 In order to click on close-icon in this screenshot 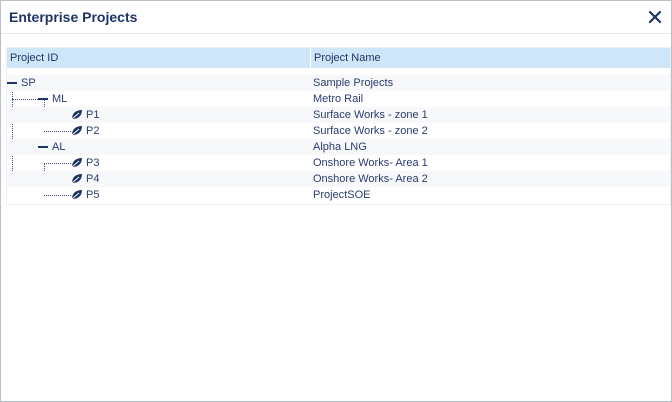, I will do `click(655, 17)`.